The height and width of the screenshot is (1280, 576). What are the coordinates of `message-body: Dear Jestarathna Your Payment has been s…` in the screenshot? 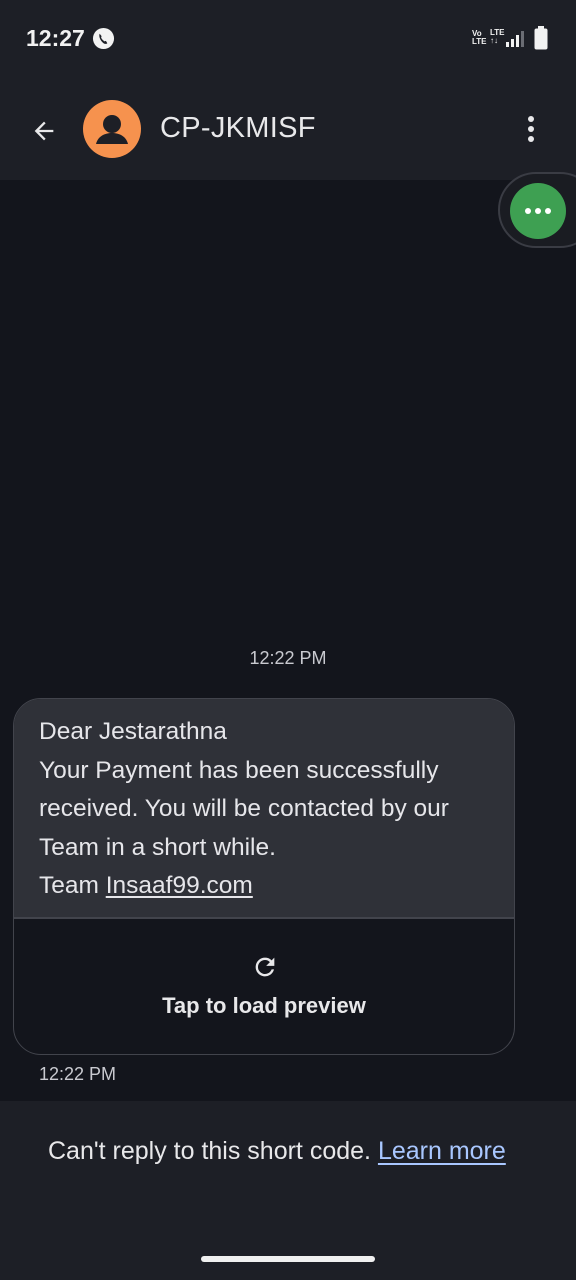 It's located at (264, 808).